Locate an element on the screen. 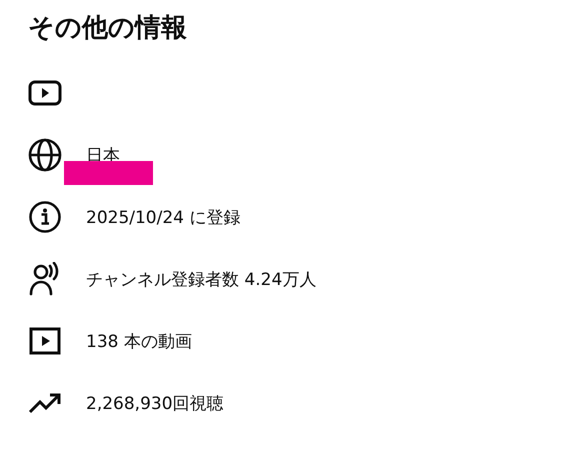 The width and height of the screenshot is (565, 460). globe-icon is located at coordinates (45, 155).